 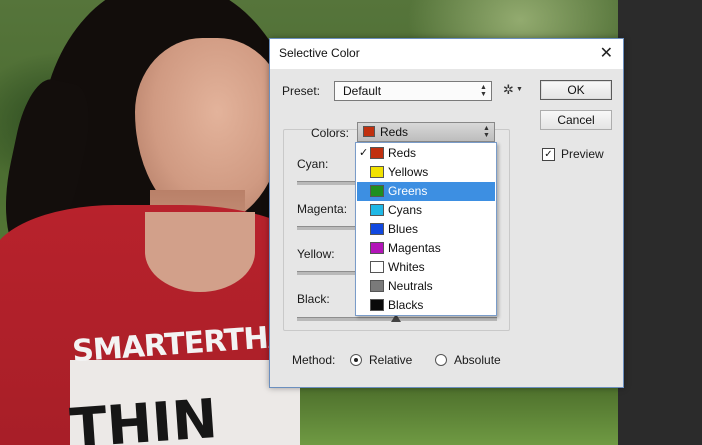 I want to click on cancel-button: Cancel, so click(x=576, y=120).